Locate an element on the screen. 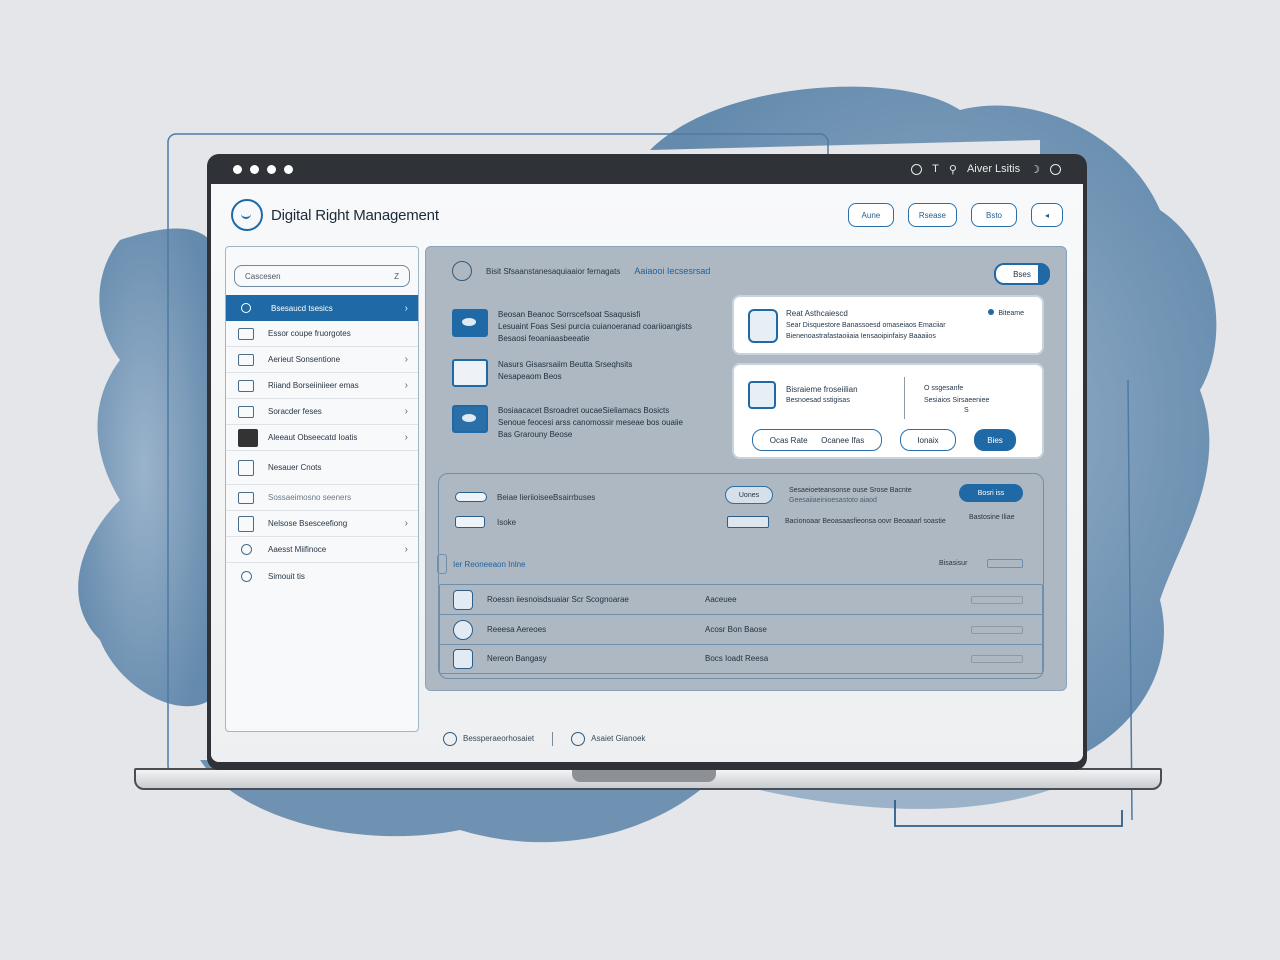  window-titlebar: T ⚲ Aiver Lsitis ☽ is located at coordinates (647, 169).